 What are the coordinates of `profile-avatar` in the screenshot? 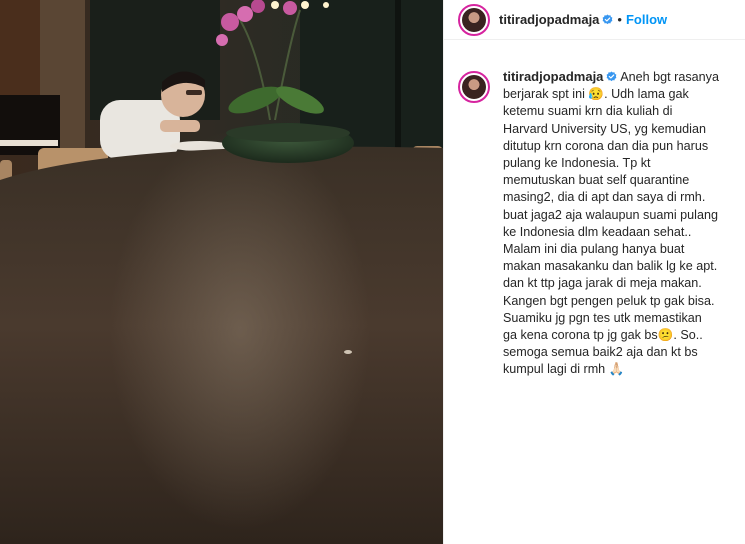 It's located at (474, 19).